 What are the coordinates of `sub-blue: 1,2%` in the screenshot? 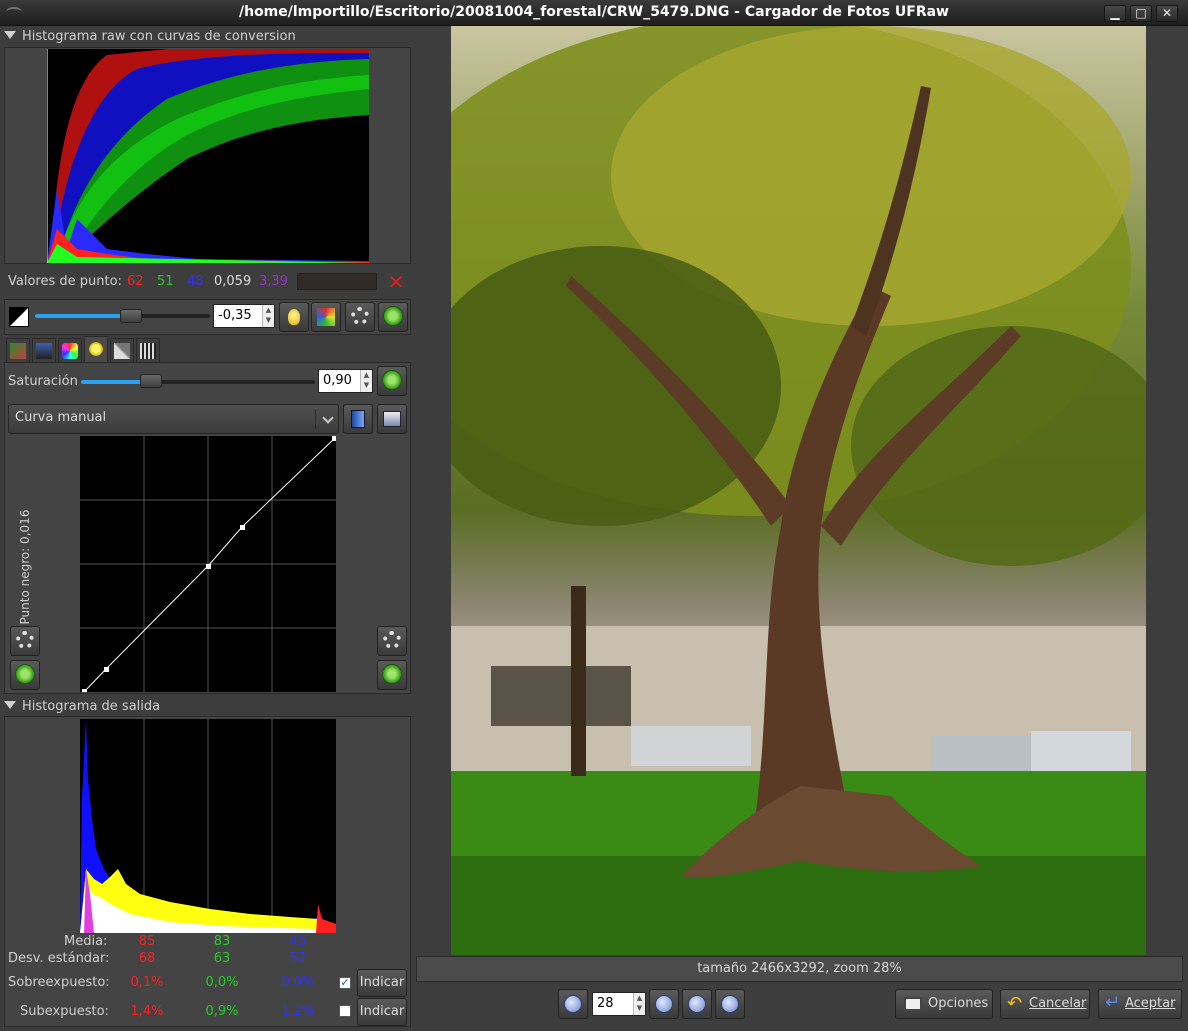 It's located at (298, 1011).